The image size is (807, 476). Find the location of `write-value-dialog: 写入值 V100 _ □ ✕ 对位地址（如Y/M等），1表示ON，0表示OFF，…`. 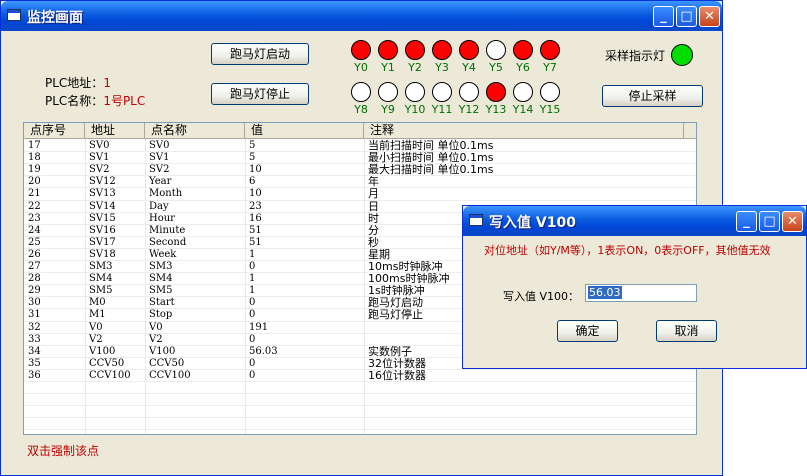

write-value-dialog: 写入值 V100 _ □ ✕ 对位地址（如Y/M等），1表示ON，0表示OFF，… is located at coordinates (634, 287).